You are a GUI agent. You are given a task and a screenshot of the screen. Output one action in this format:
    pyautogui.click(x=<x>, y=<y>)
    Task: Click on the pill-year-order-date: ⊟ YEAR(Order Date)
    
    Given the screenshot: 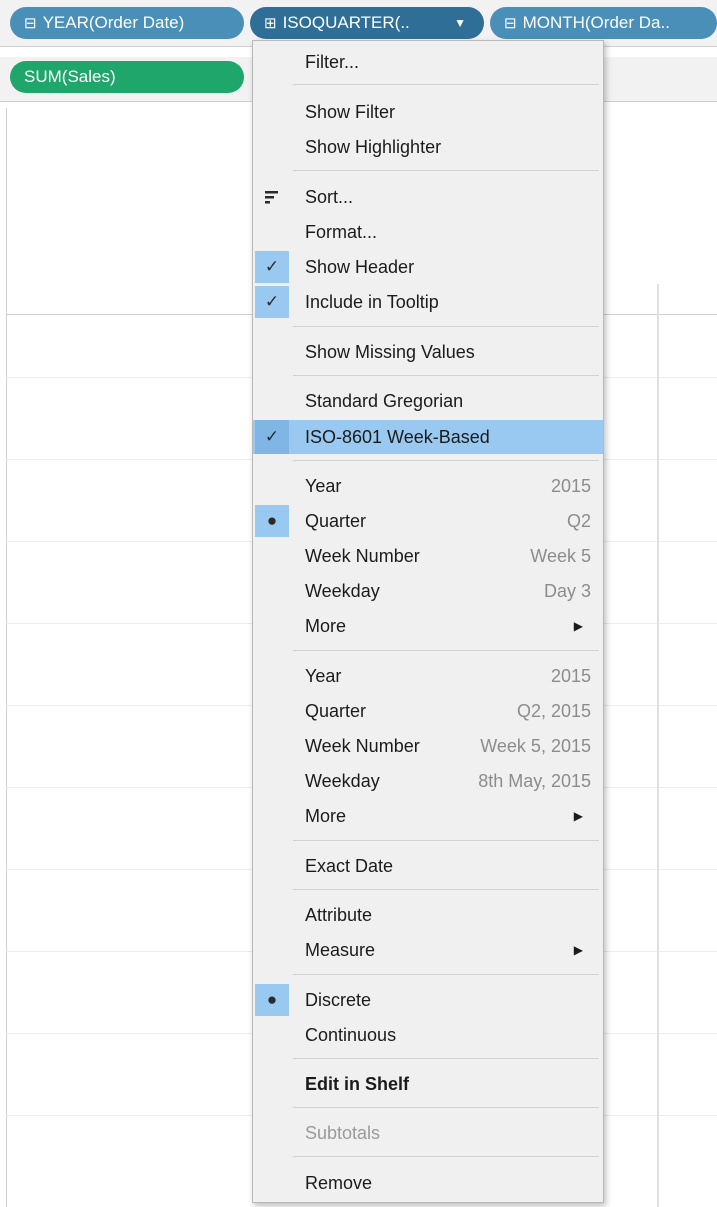 What is the action you would take?
    pyautogui.click(x=127, y=23)
    